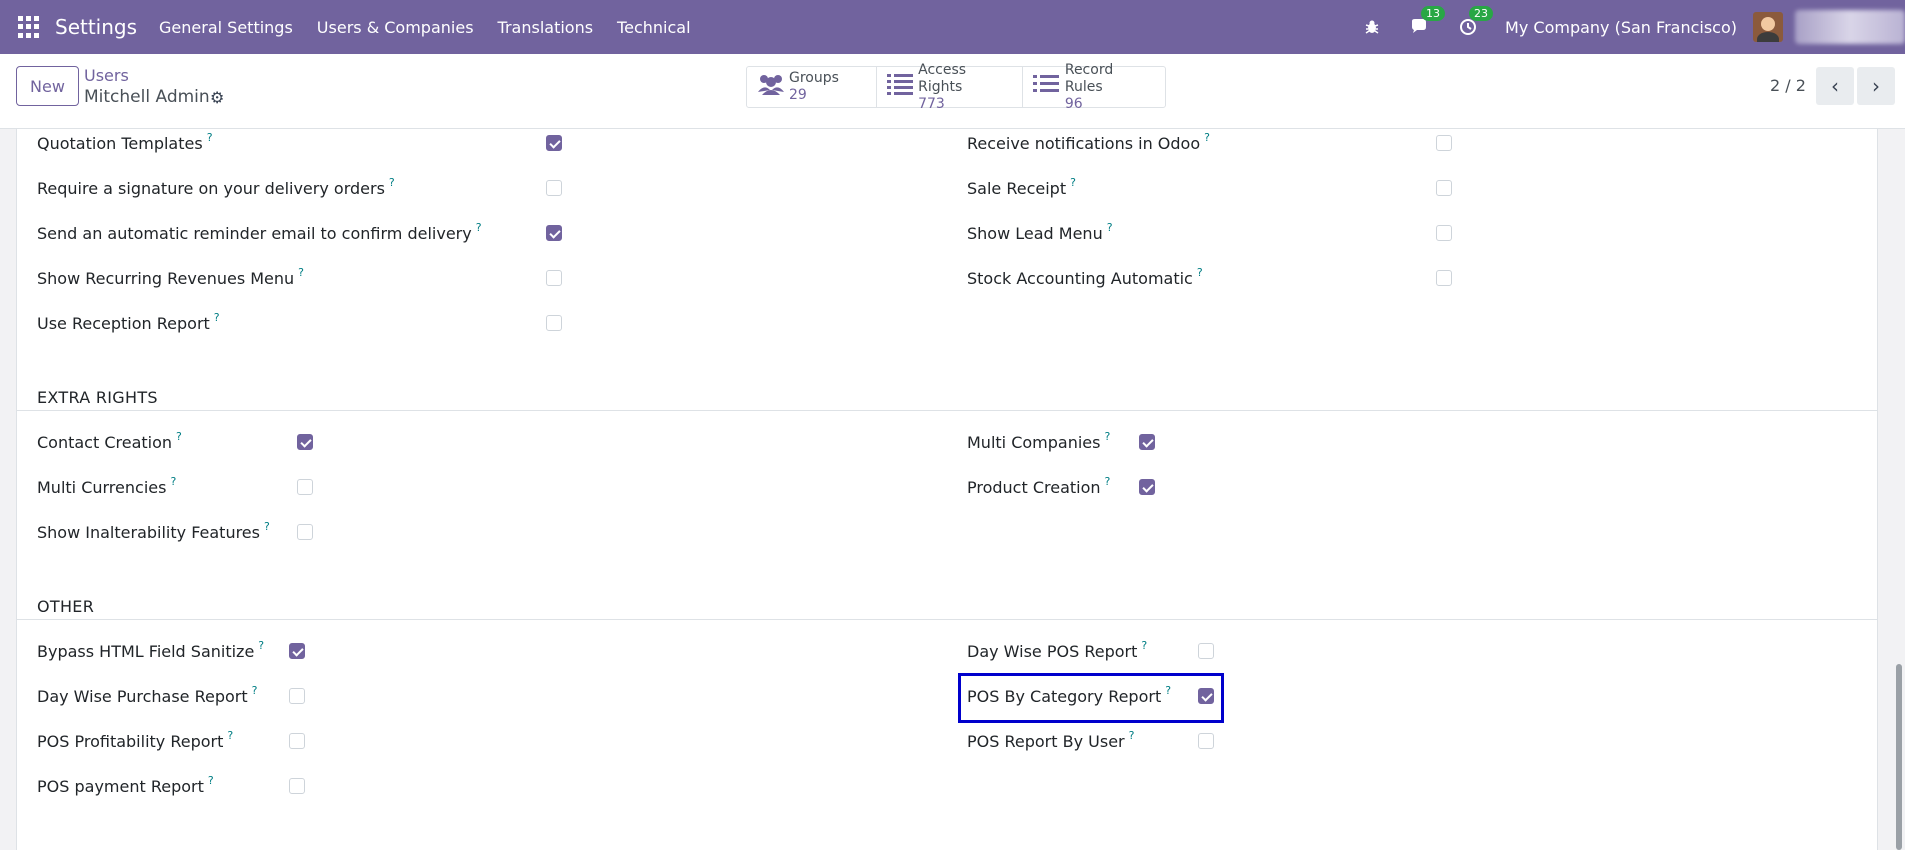  Describe the element at coordinates (554, 143) in the screenshot. I see `checkbox-quotation-templates` at that location.